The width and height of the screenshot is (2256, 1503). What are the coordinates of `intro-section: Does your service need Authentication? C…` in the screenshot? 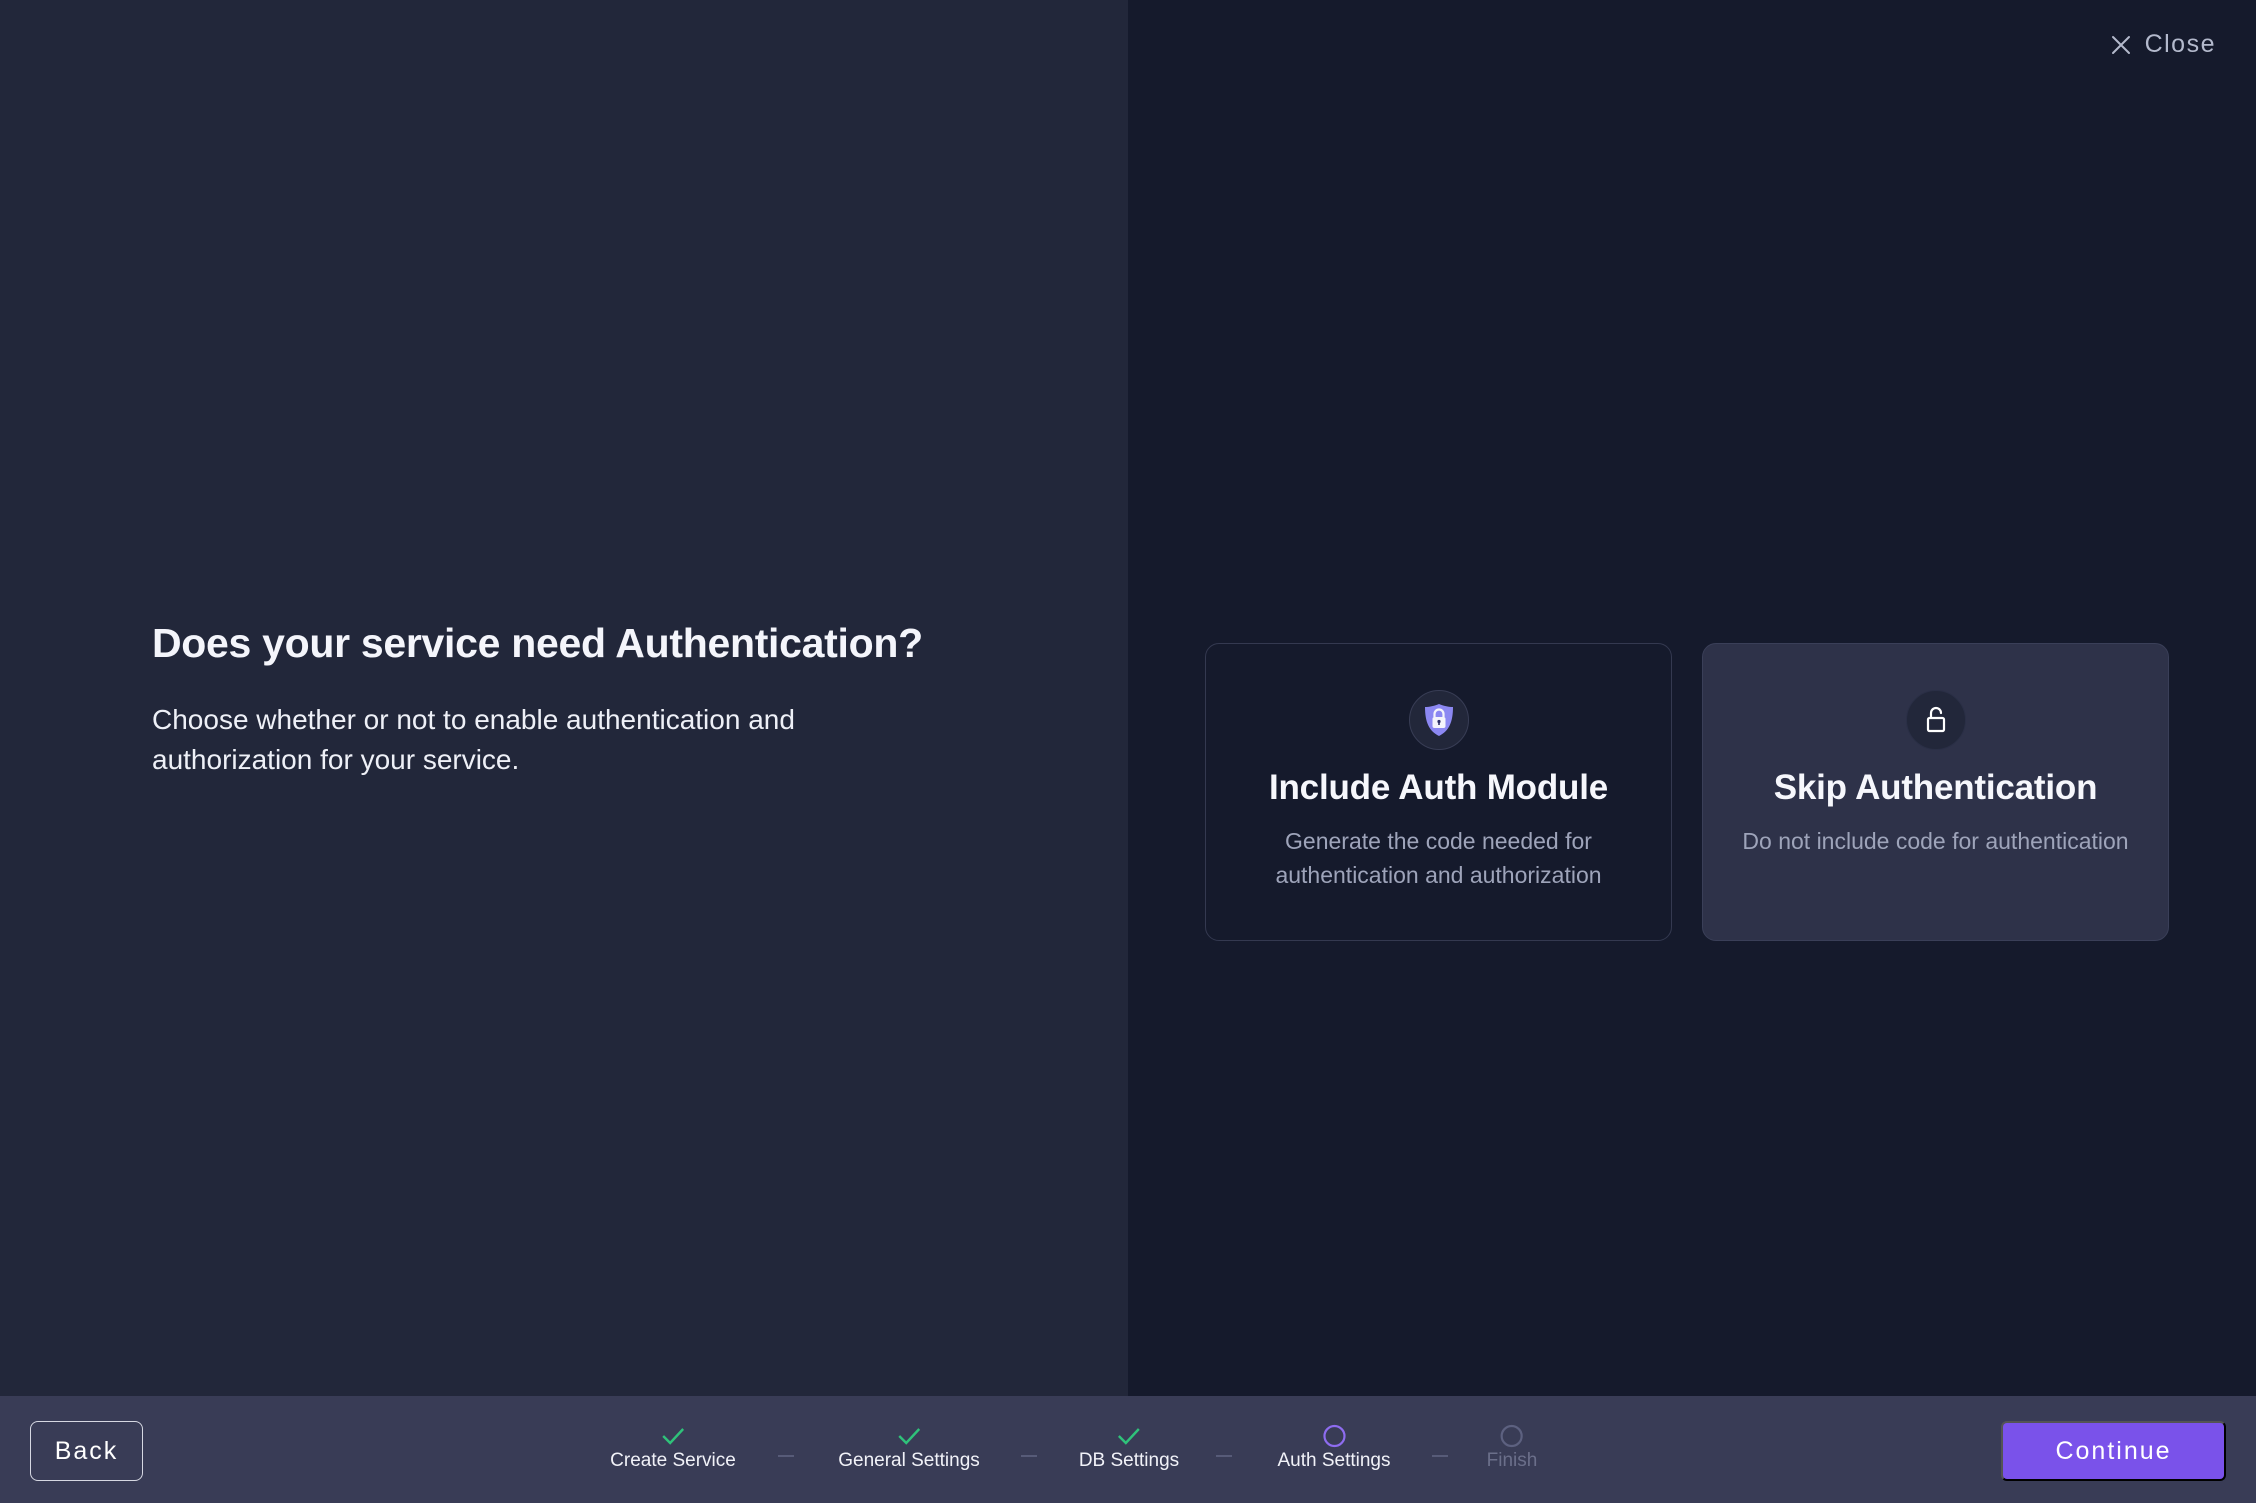 It's located at (602, 697).